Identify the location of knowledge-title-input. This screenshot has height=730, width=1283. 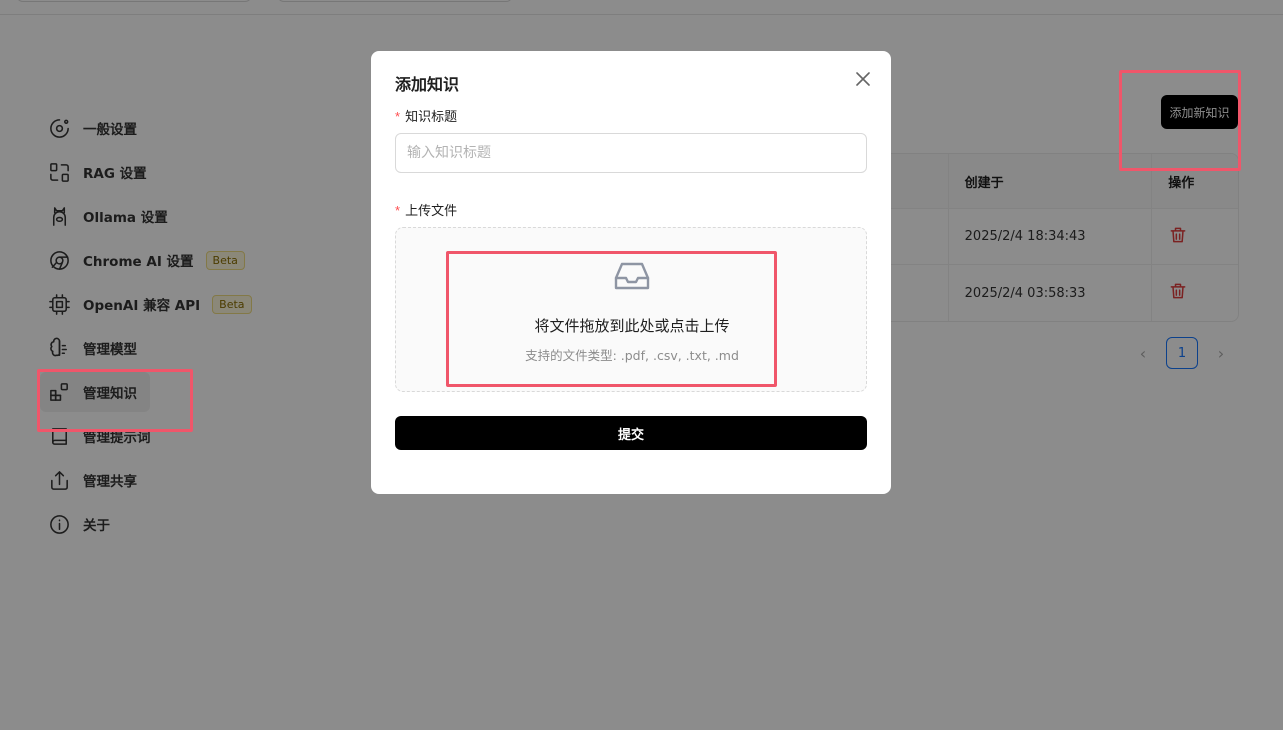
(631, 153).